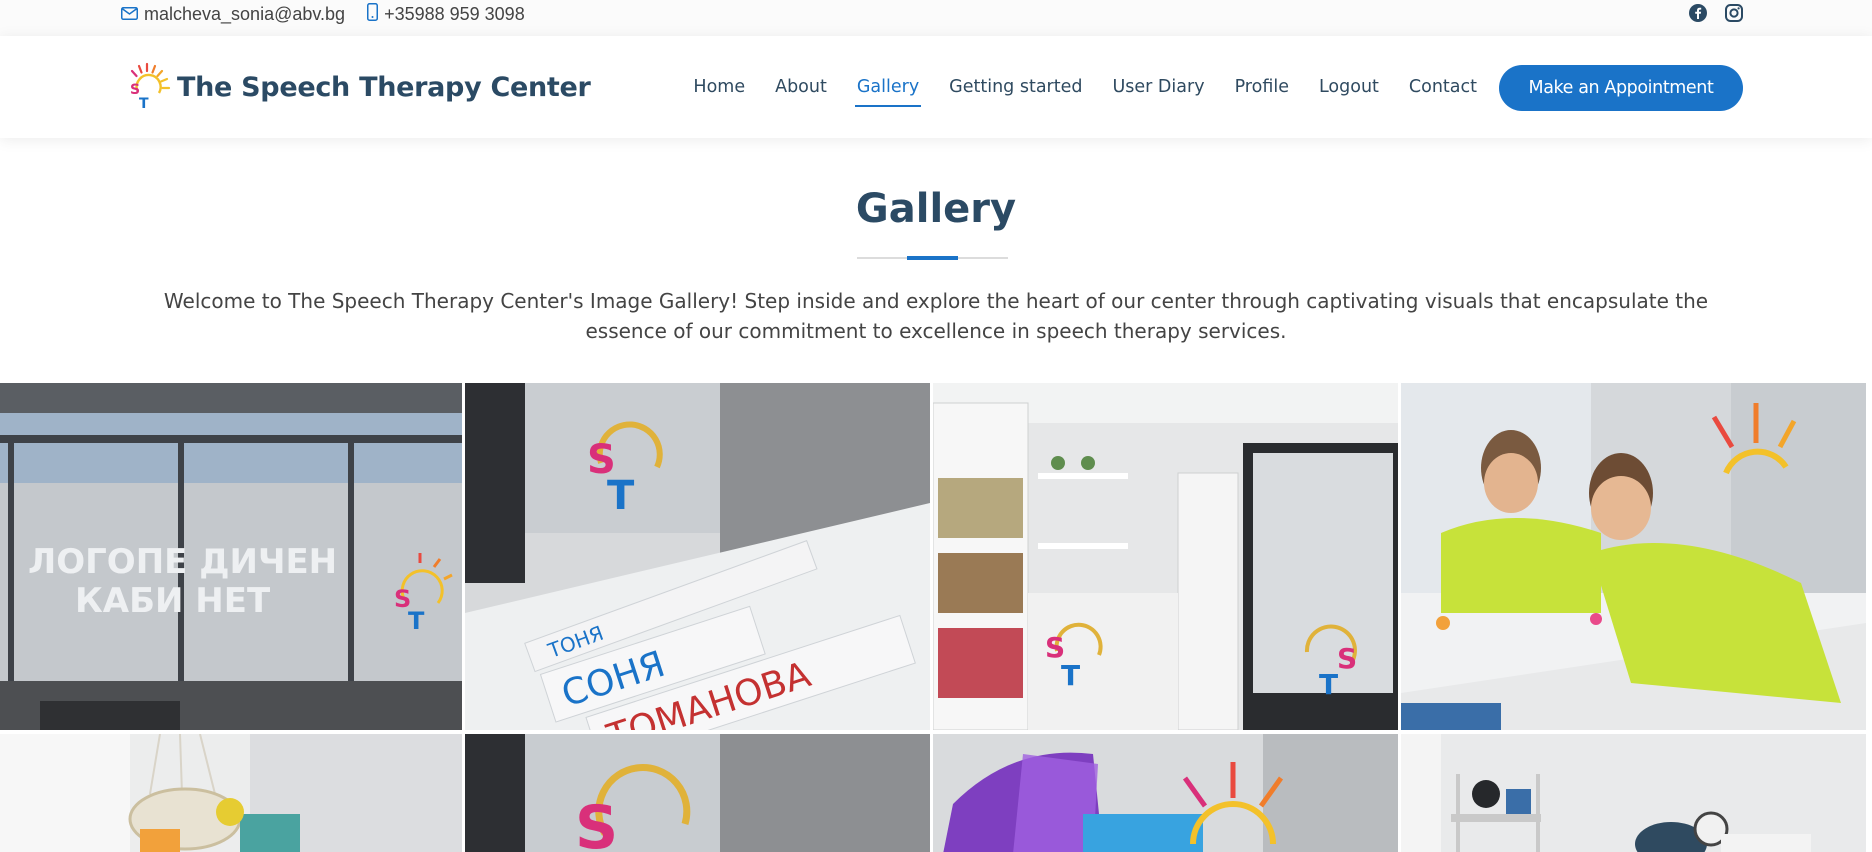 The image size is (1872, 852). Describe the element at coordinates (1716, 13) in the screenshot. I see `social-links` at that location.